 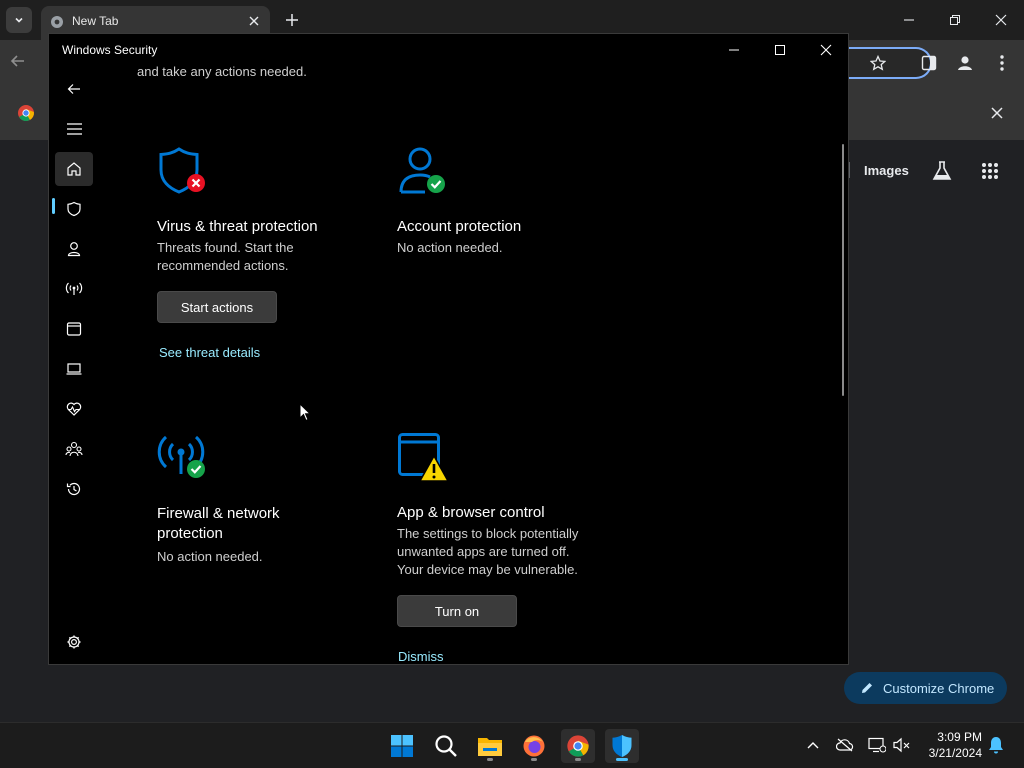 I want to click on maximize-icon, so click(x=780, y=50).